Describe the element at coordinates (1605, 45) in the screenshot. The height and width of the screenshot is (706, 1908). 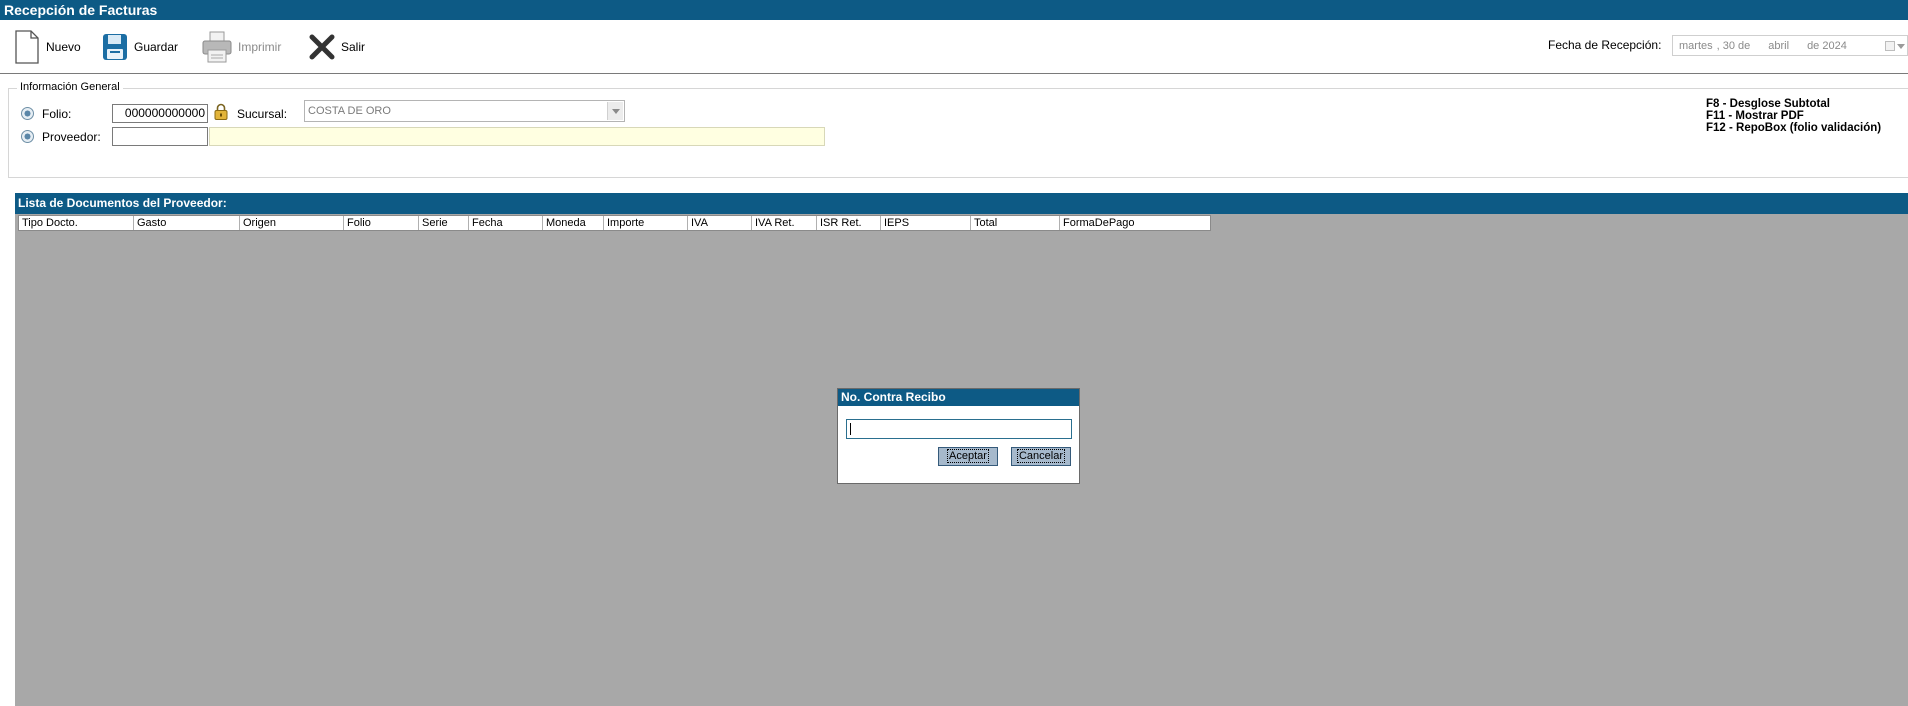
I see `reception-date-label: Fecha de Recepción:` at that location.